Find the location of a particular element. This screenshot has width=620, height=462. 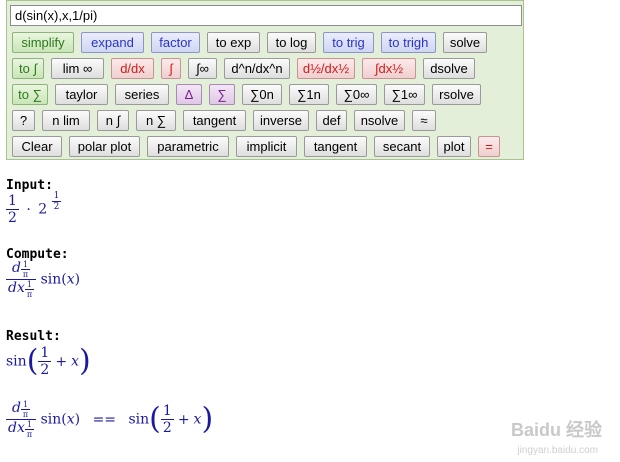

to-sum-button: to ∑ is located at coordinates (30, 94).